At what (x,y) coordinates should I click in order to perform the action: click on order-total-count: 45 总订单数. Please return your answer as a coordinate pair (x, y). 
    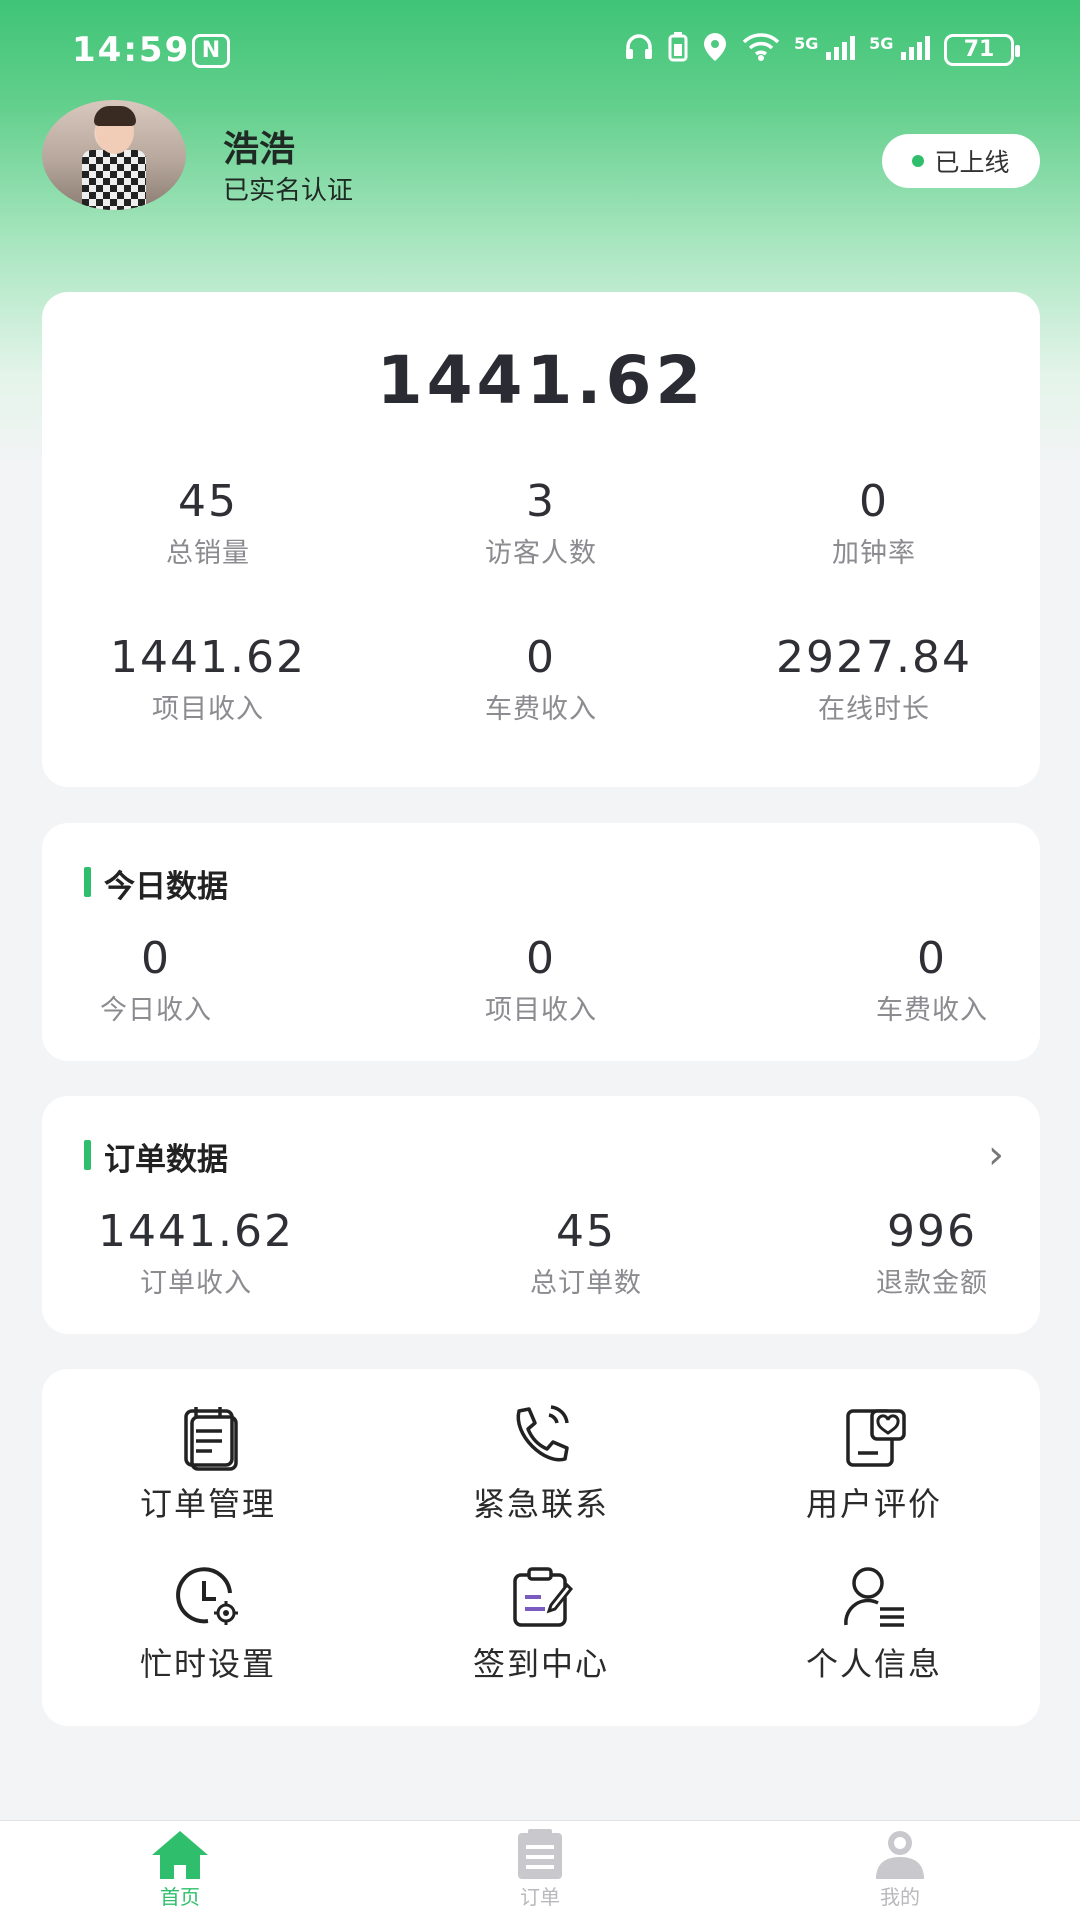
    Looking at the image, I should click on (586, 1253).